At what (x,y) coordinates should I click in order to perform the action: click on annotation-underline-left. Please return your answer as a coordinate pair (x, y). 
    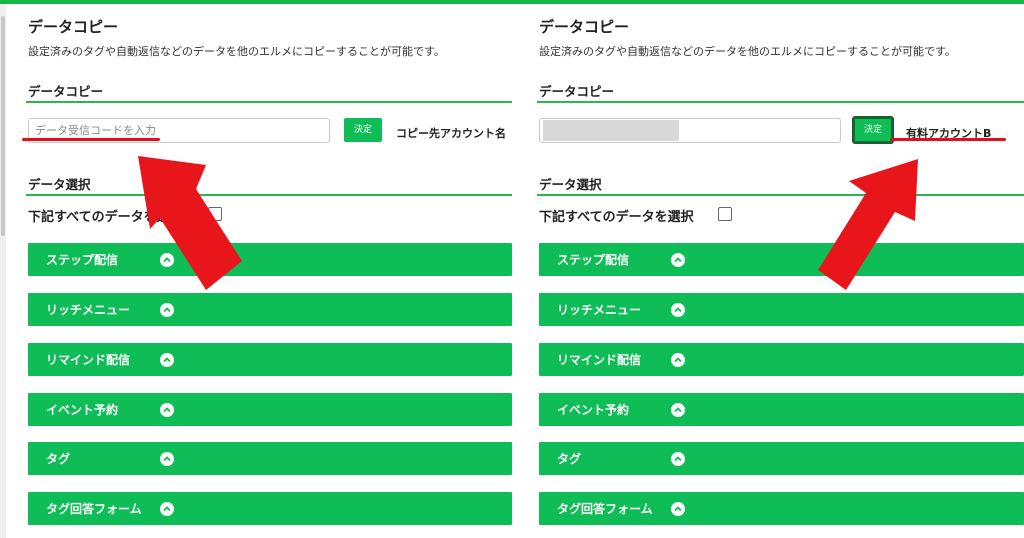
    Looking at the image, I should click on (91, 139).